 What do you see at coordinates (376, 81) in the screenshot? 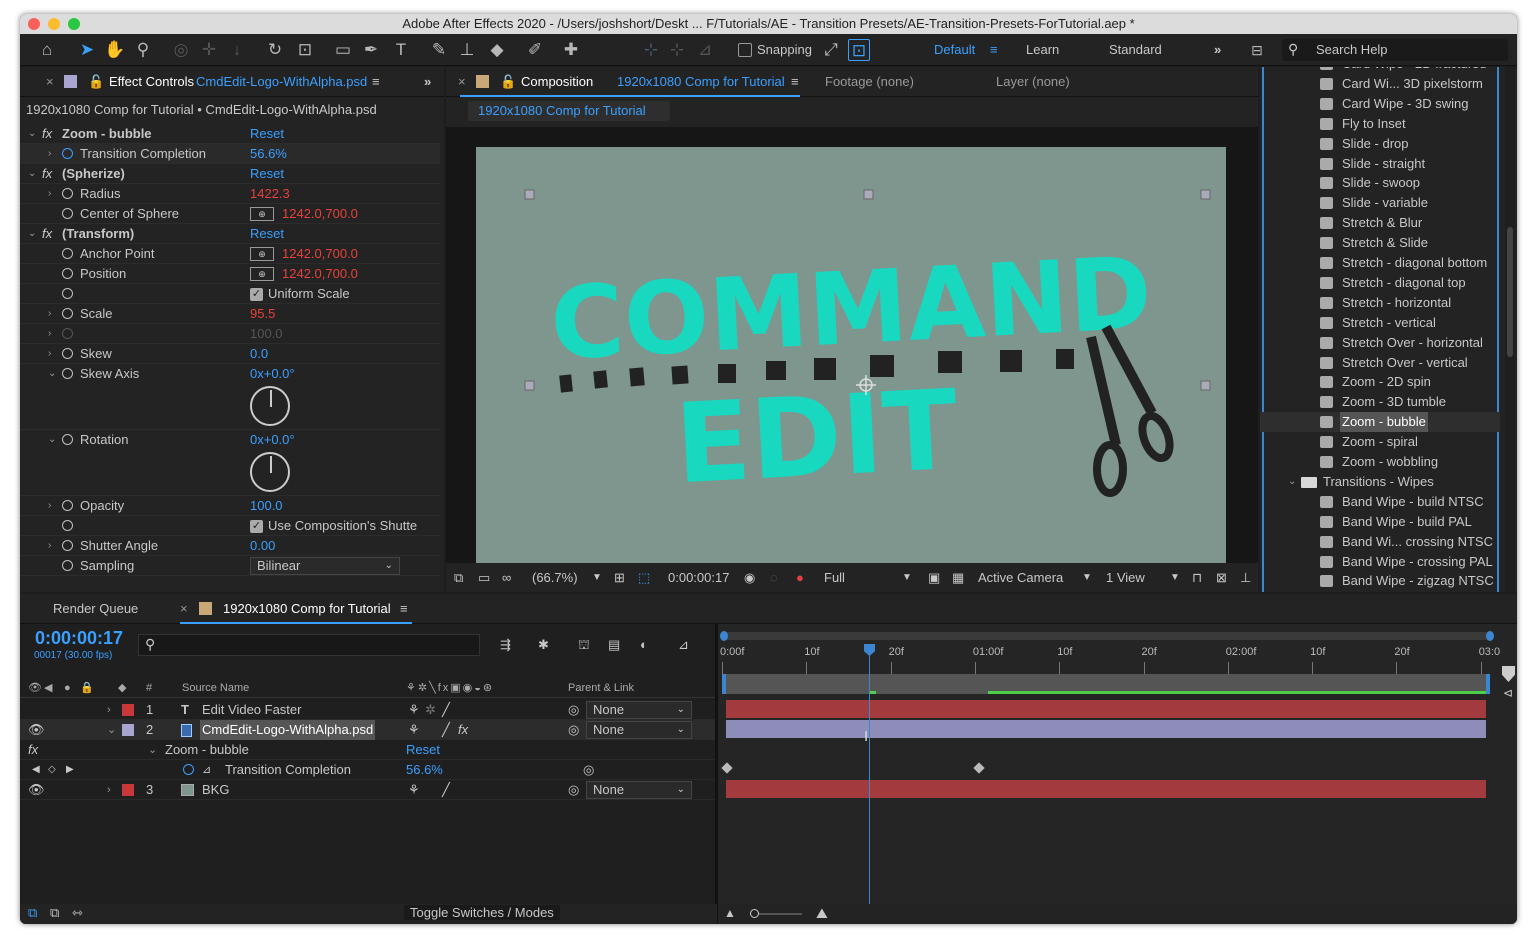
I see `panel-menu-icon: ≡` at bounding box center [376, 81].